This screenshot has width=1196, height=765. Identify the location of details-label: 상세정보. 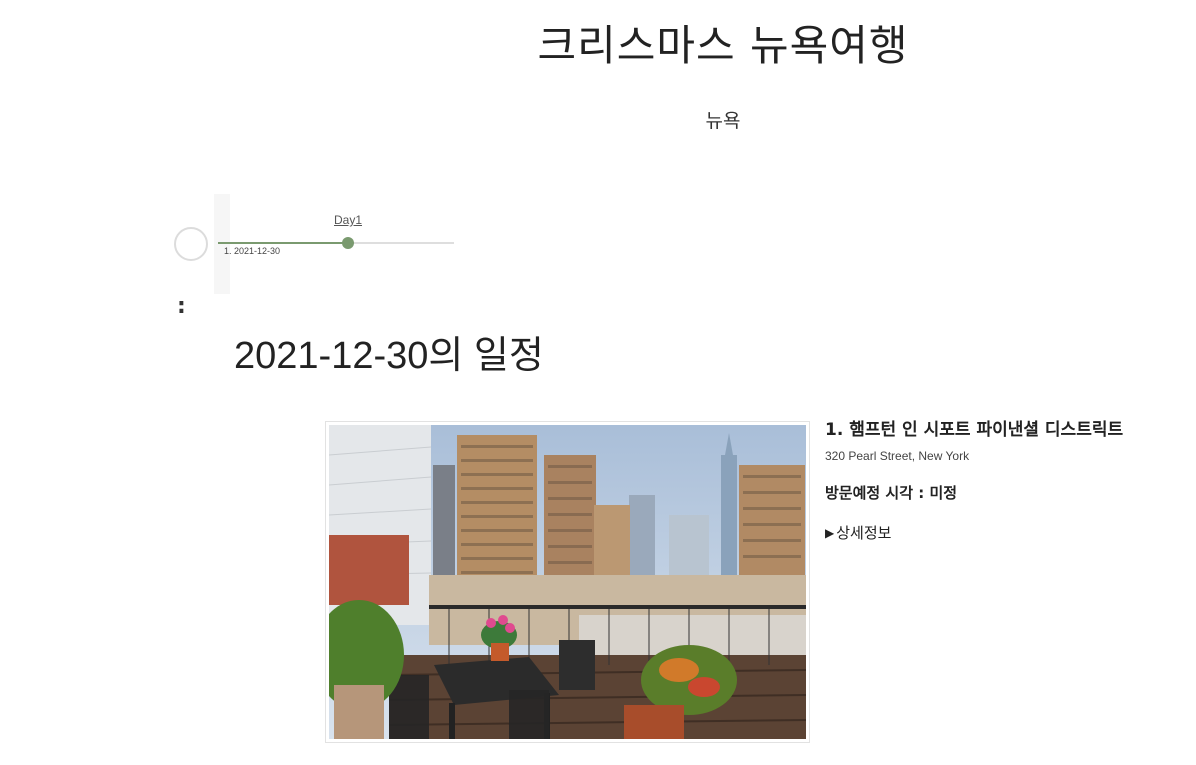
(864, 533).